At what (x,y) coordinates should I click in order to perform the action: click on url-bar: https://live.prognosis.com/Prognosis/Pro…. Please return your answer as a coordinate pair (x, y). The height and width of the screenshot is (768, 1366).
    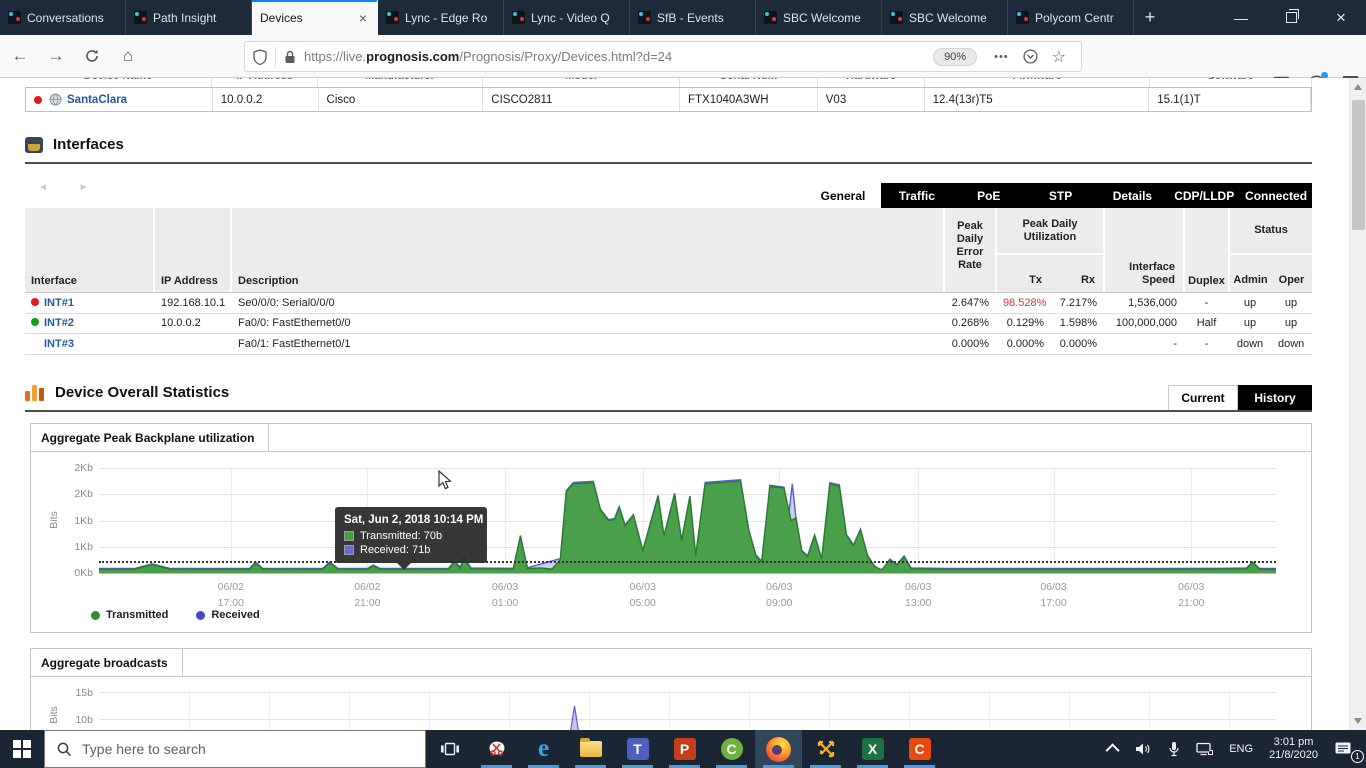
    Looking at the image, I should click on (663, 56).